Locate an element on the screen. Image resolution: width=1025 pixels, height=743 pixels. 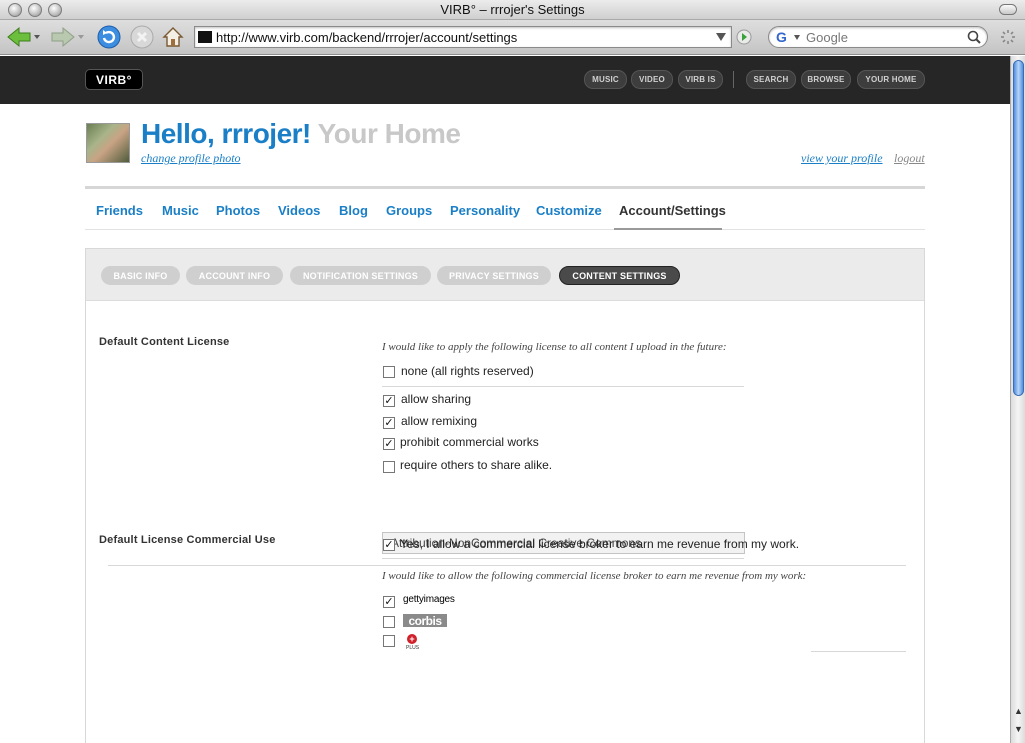
plus-logo-icon: + is located at coordinates (412, 639).